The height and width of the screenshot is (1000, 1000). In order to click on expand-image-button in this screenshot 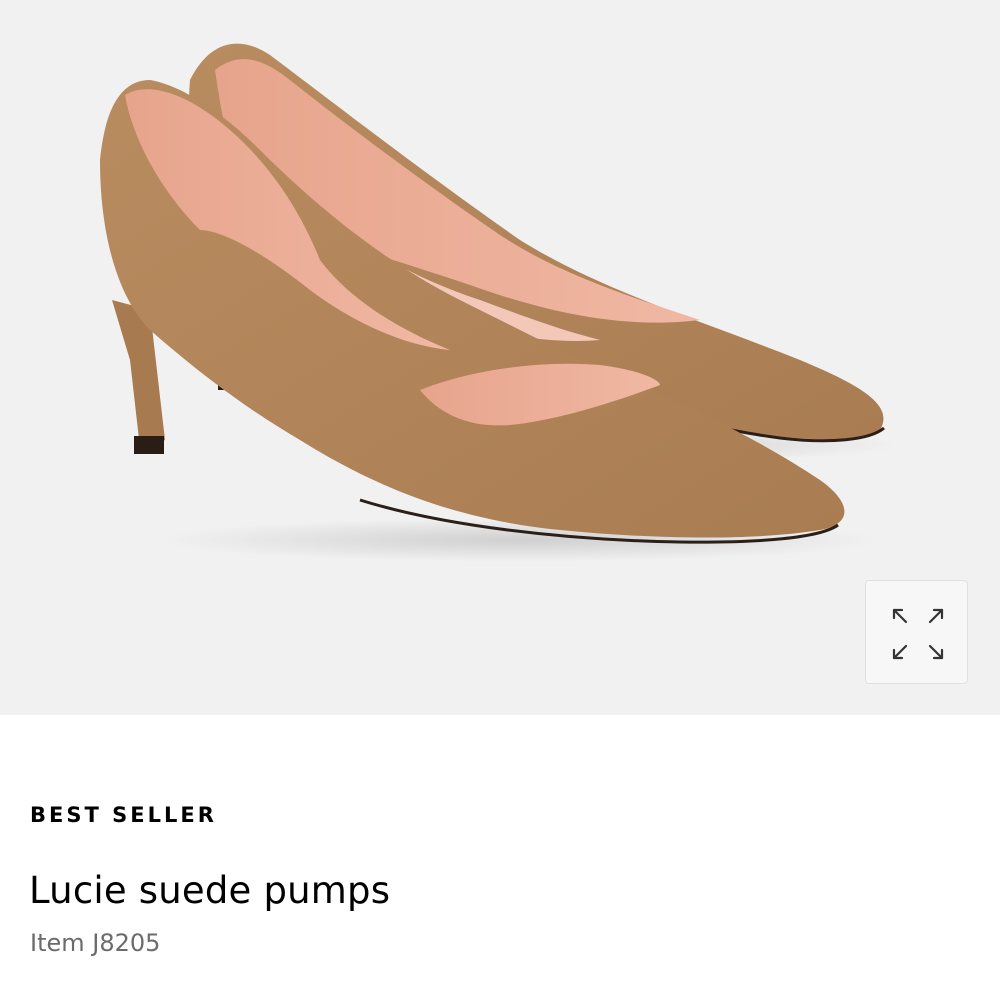, I will do `click(916, 632)`.